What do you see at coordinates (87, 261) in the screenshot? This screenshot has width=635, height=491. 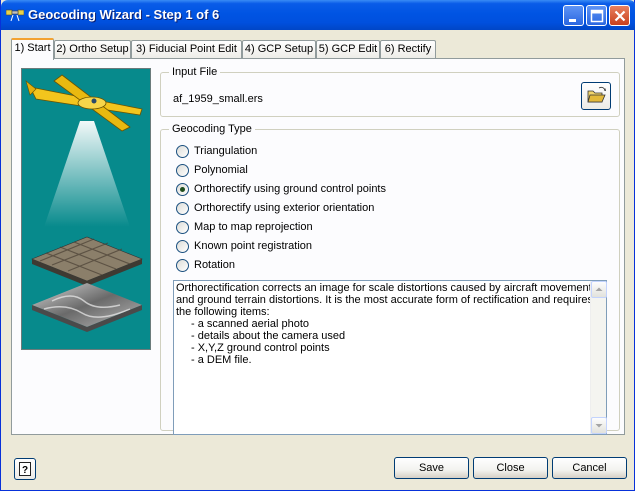 I see `aerial-photo-tile` at bounding box center [87, 261].